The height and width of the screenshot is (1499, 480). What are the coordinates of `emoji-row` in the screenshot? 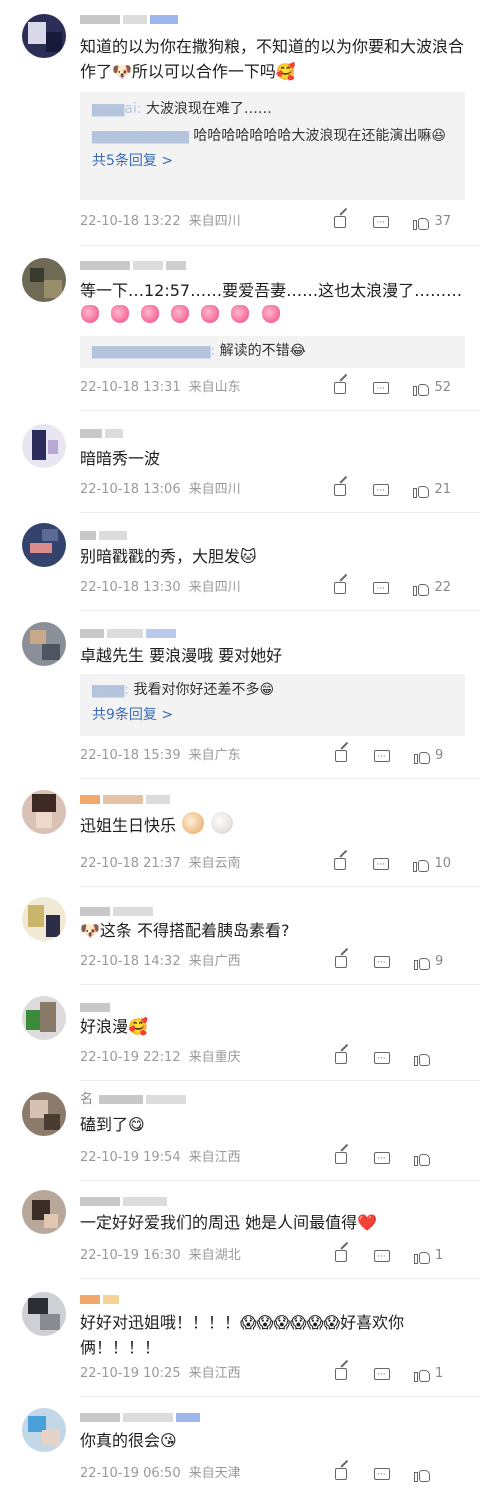 It's located at (272, 314).